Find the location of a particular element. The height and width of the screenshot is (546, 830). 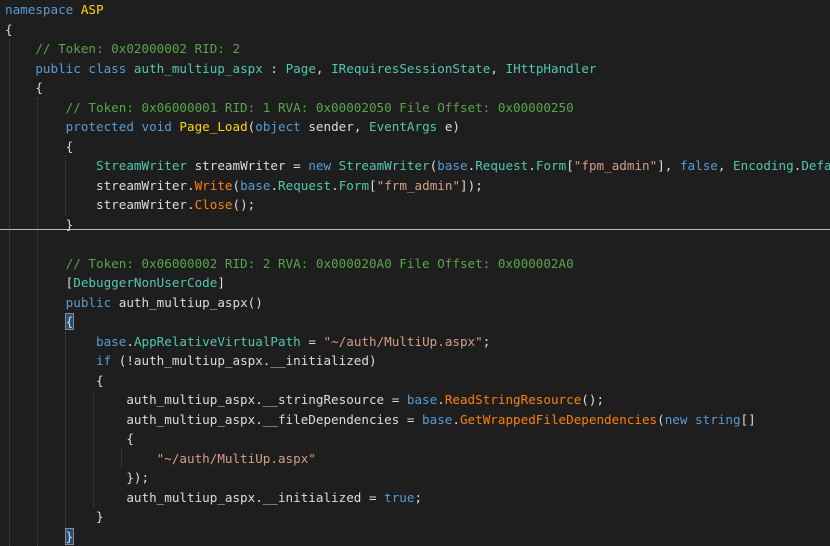

code-line: streamWriter.Close(); is located at coordinates (130, 205).